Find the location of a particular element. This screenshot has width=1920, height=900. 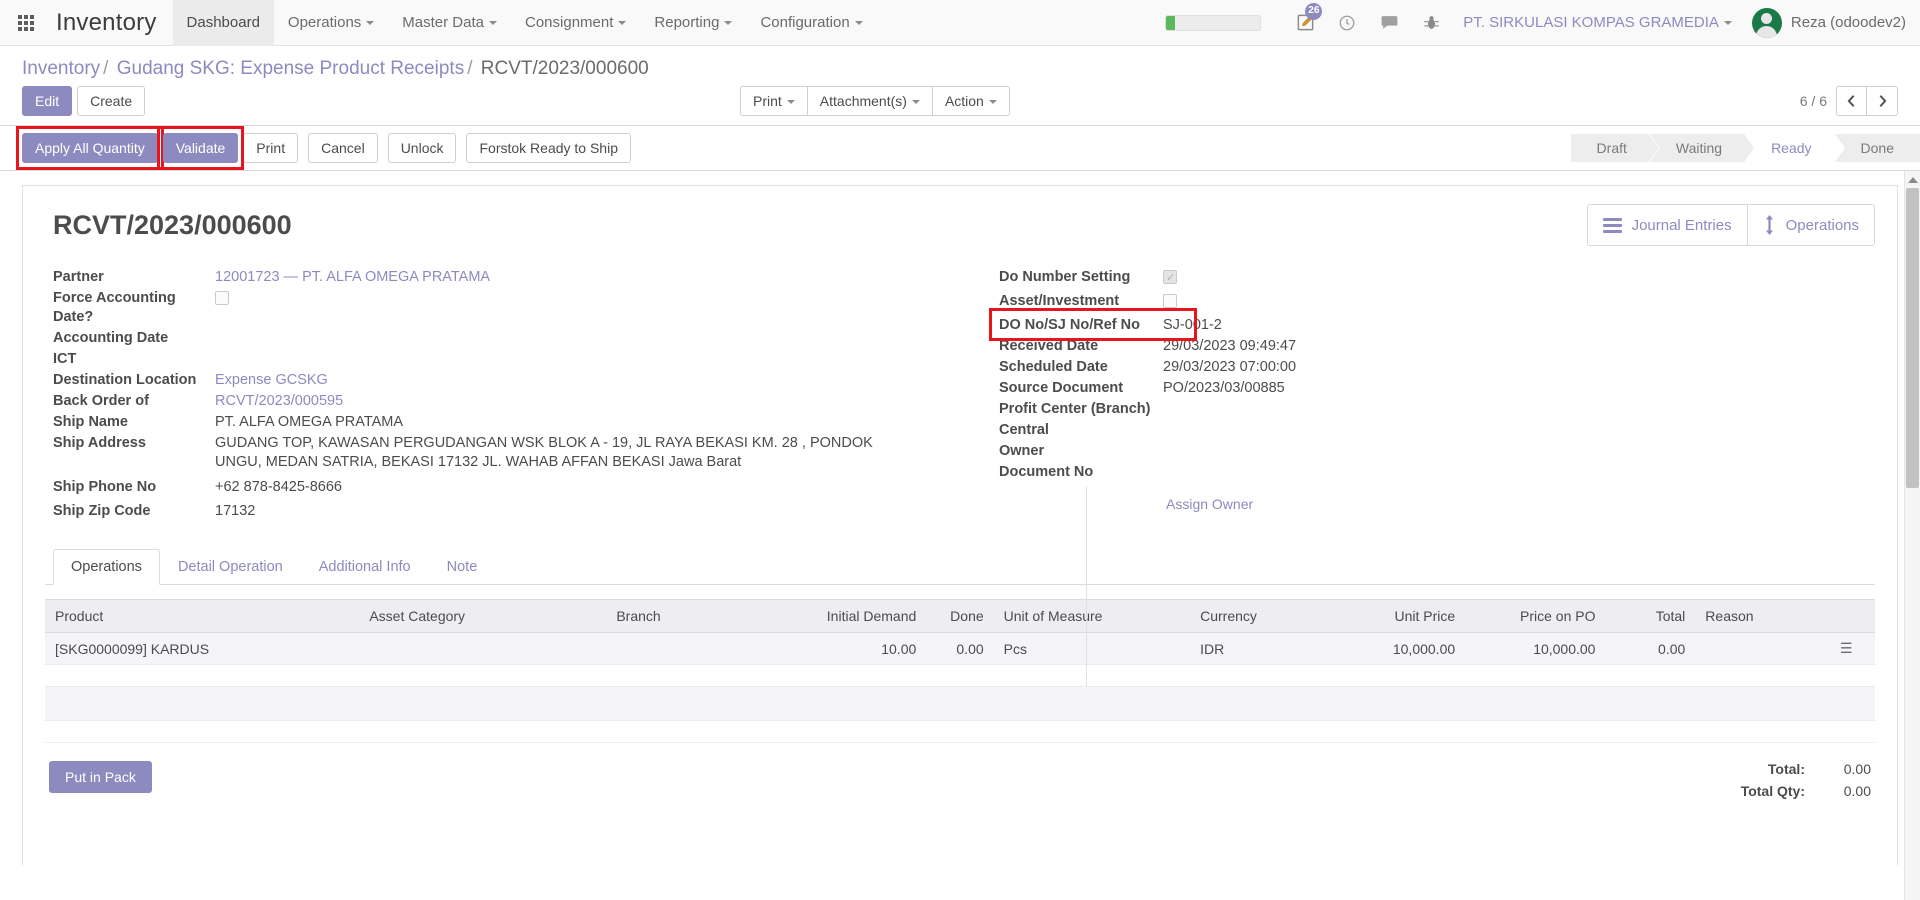

col-unit-price: Unit Price is located at coordinates (1395, 616).